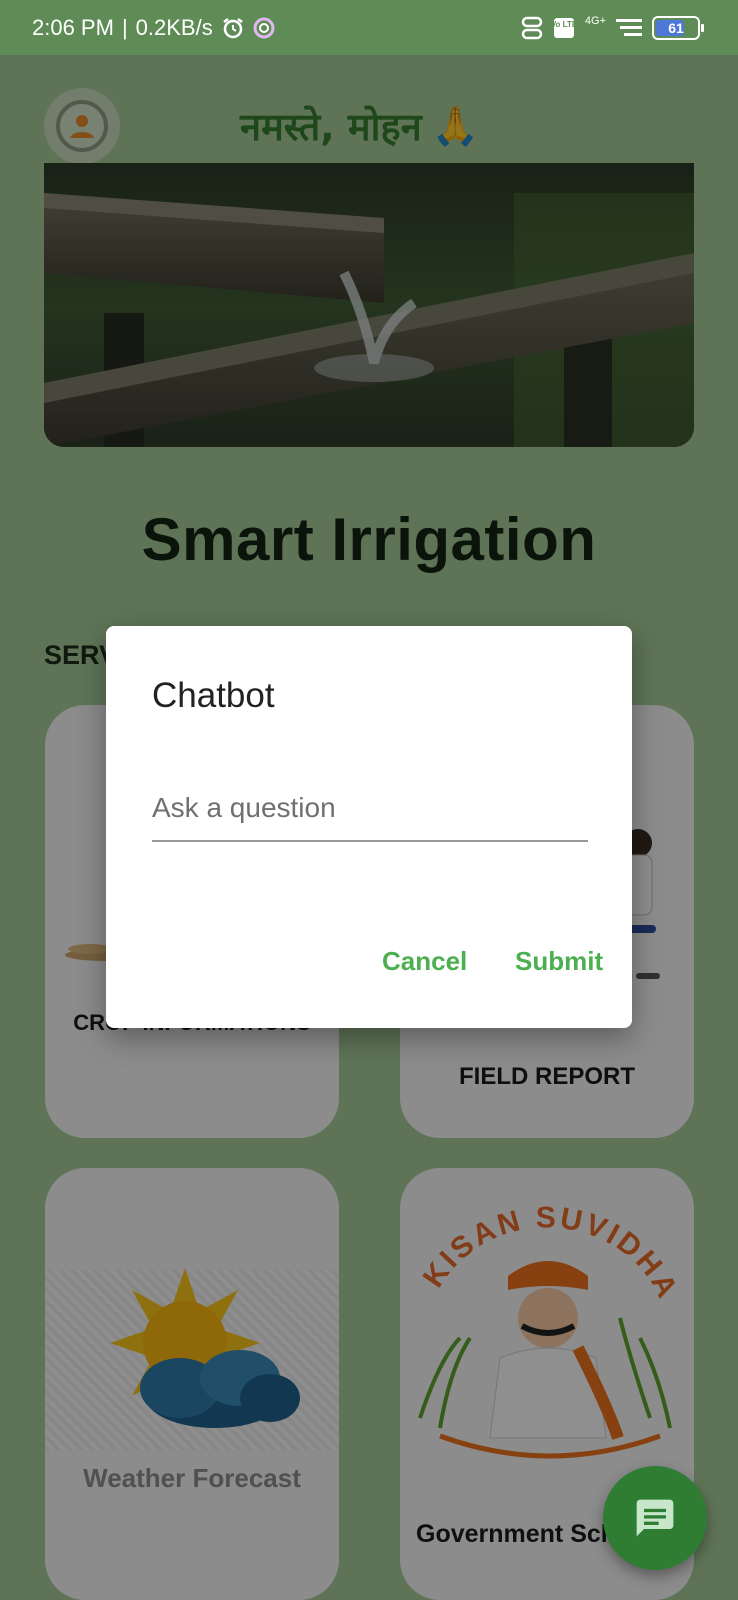 This screenshot has height=1600, width=738. What do you see at coordinates (424, 961) in the screenshot?
I see `cancel-button: Cancel` at bounding box center [424, 961].